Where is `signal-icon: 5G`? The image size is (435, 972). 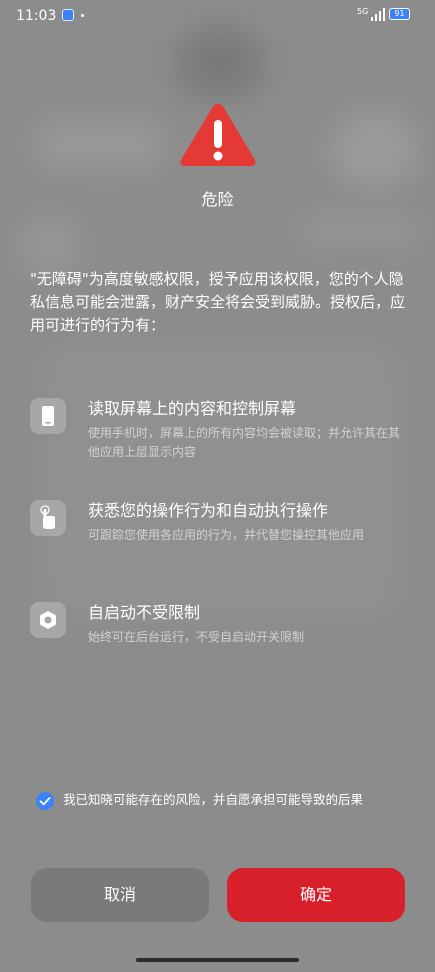
signal-icon: 5G is located at coordinates (372, 14).